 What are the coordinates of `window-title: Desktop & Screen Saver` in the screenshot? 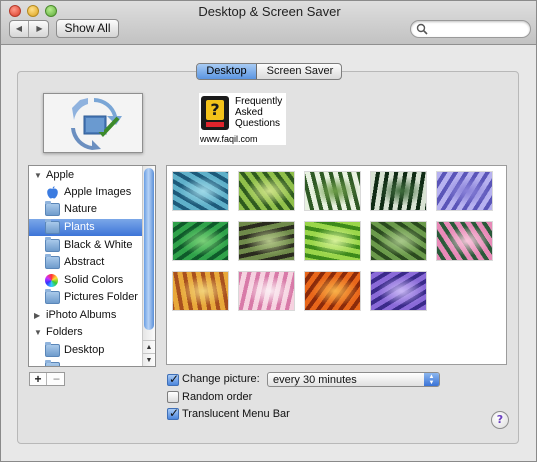 It's located at (269, 11).